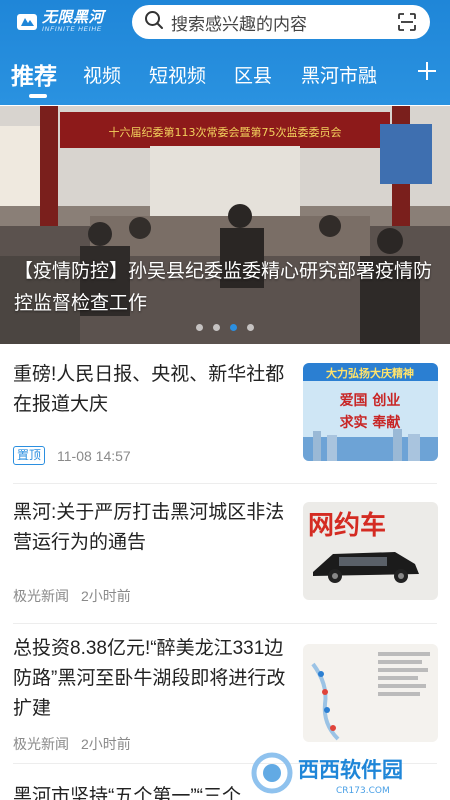 Image resolution: width=450 pixels, height=800 pixels. Describe the element at coordinates (370, 693) in the screenshot. I see `news-thumbnail` at that location.